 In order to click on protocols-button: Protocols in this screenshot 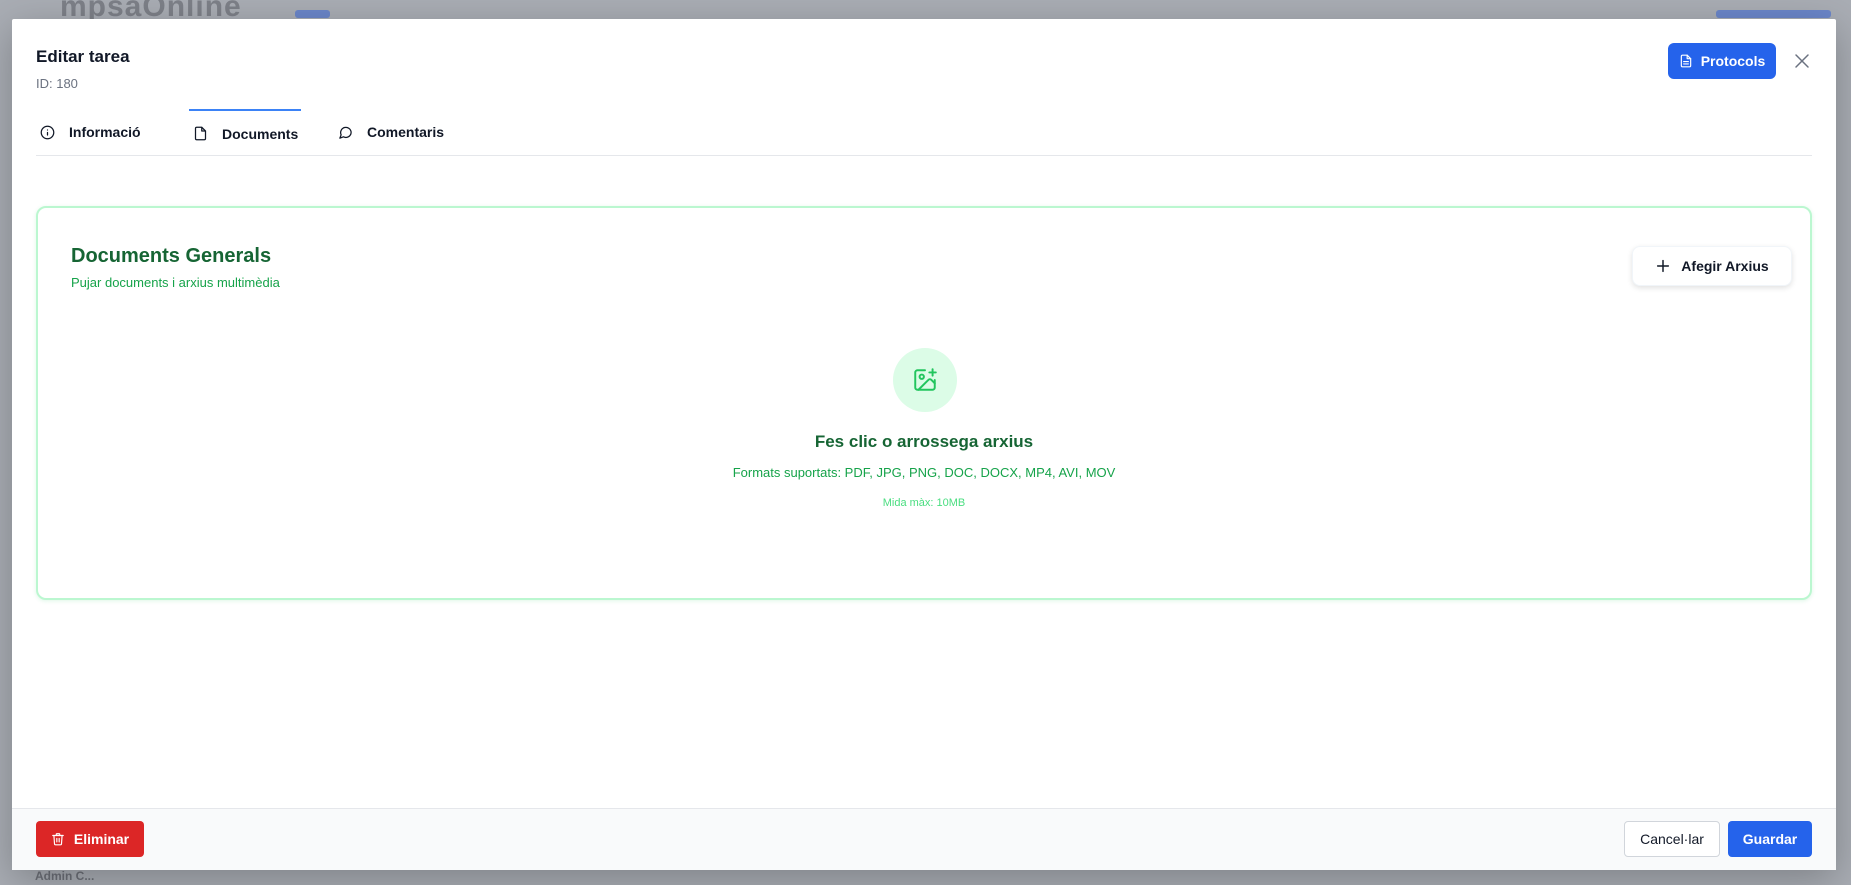, I will do `click(1722, 61)`.